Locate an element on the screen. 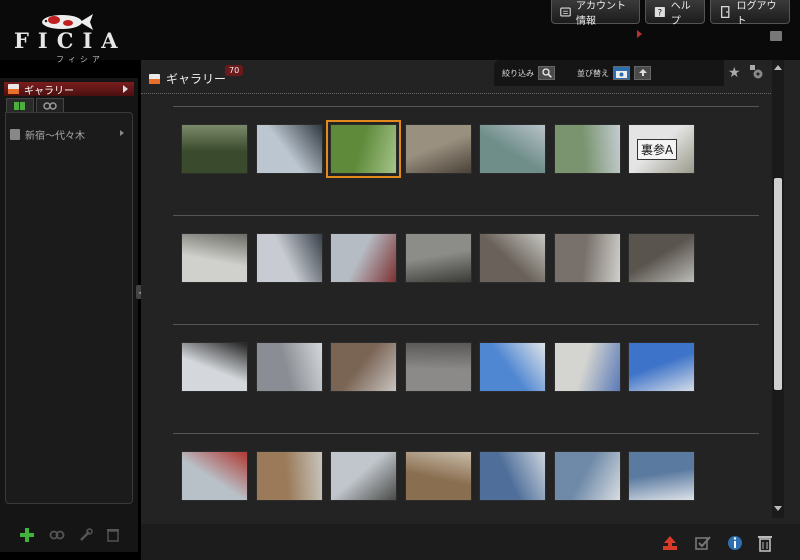 This screenshot has height=560, width=800. gallery-header: ギャラリー 70 絞り込み 並び替え ★ is located at coordinates (457, 77).